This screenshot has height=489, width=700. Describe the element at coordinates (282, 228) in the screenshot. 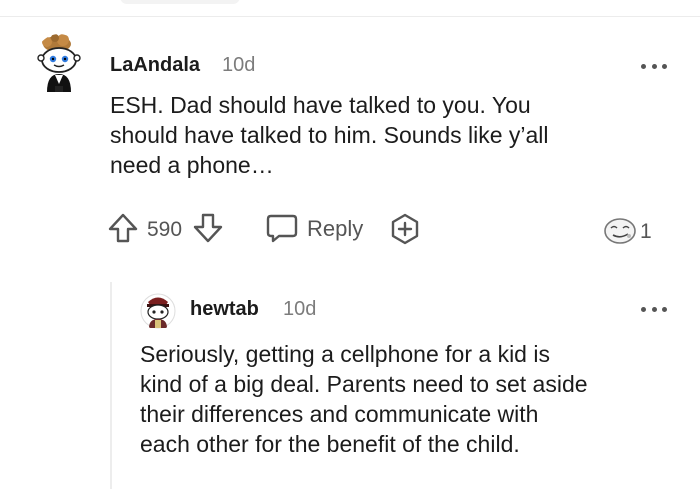

I see `speech-bubble-icon` at that location.